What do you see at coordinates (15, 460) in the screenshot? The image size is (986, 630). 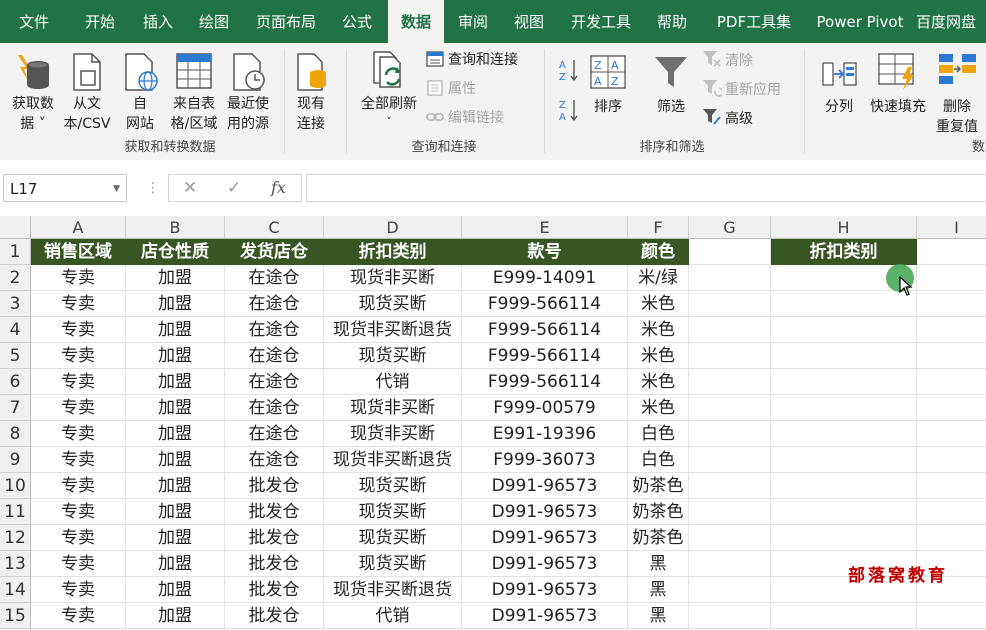 I see `row-header: 9` at bounding box center [15, 460].